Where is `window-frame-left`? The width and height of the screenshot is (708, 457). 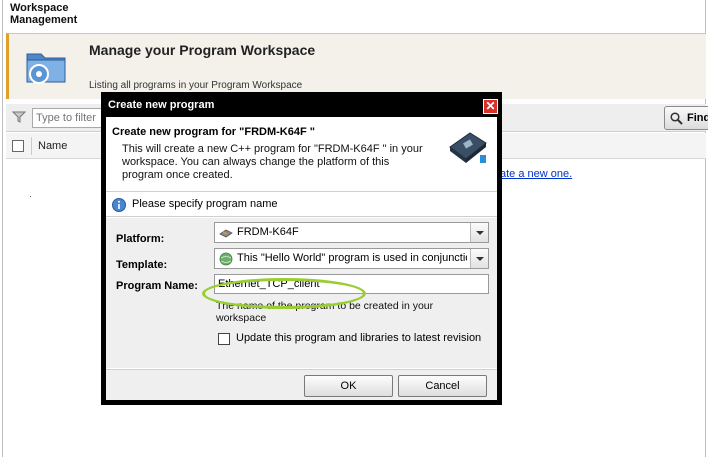
window-frame-left is located at coordinates (2, 228).